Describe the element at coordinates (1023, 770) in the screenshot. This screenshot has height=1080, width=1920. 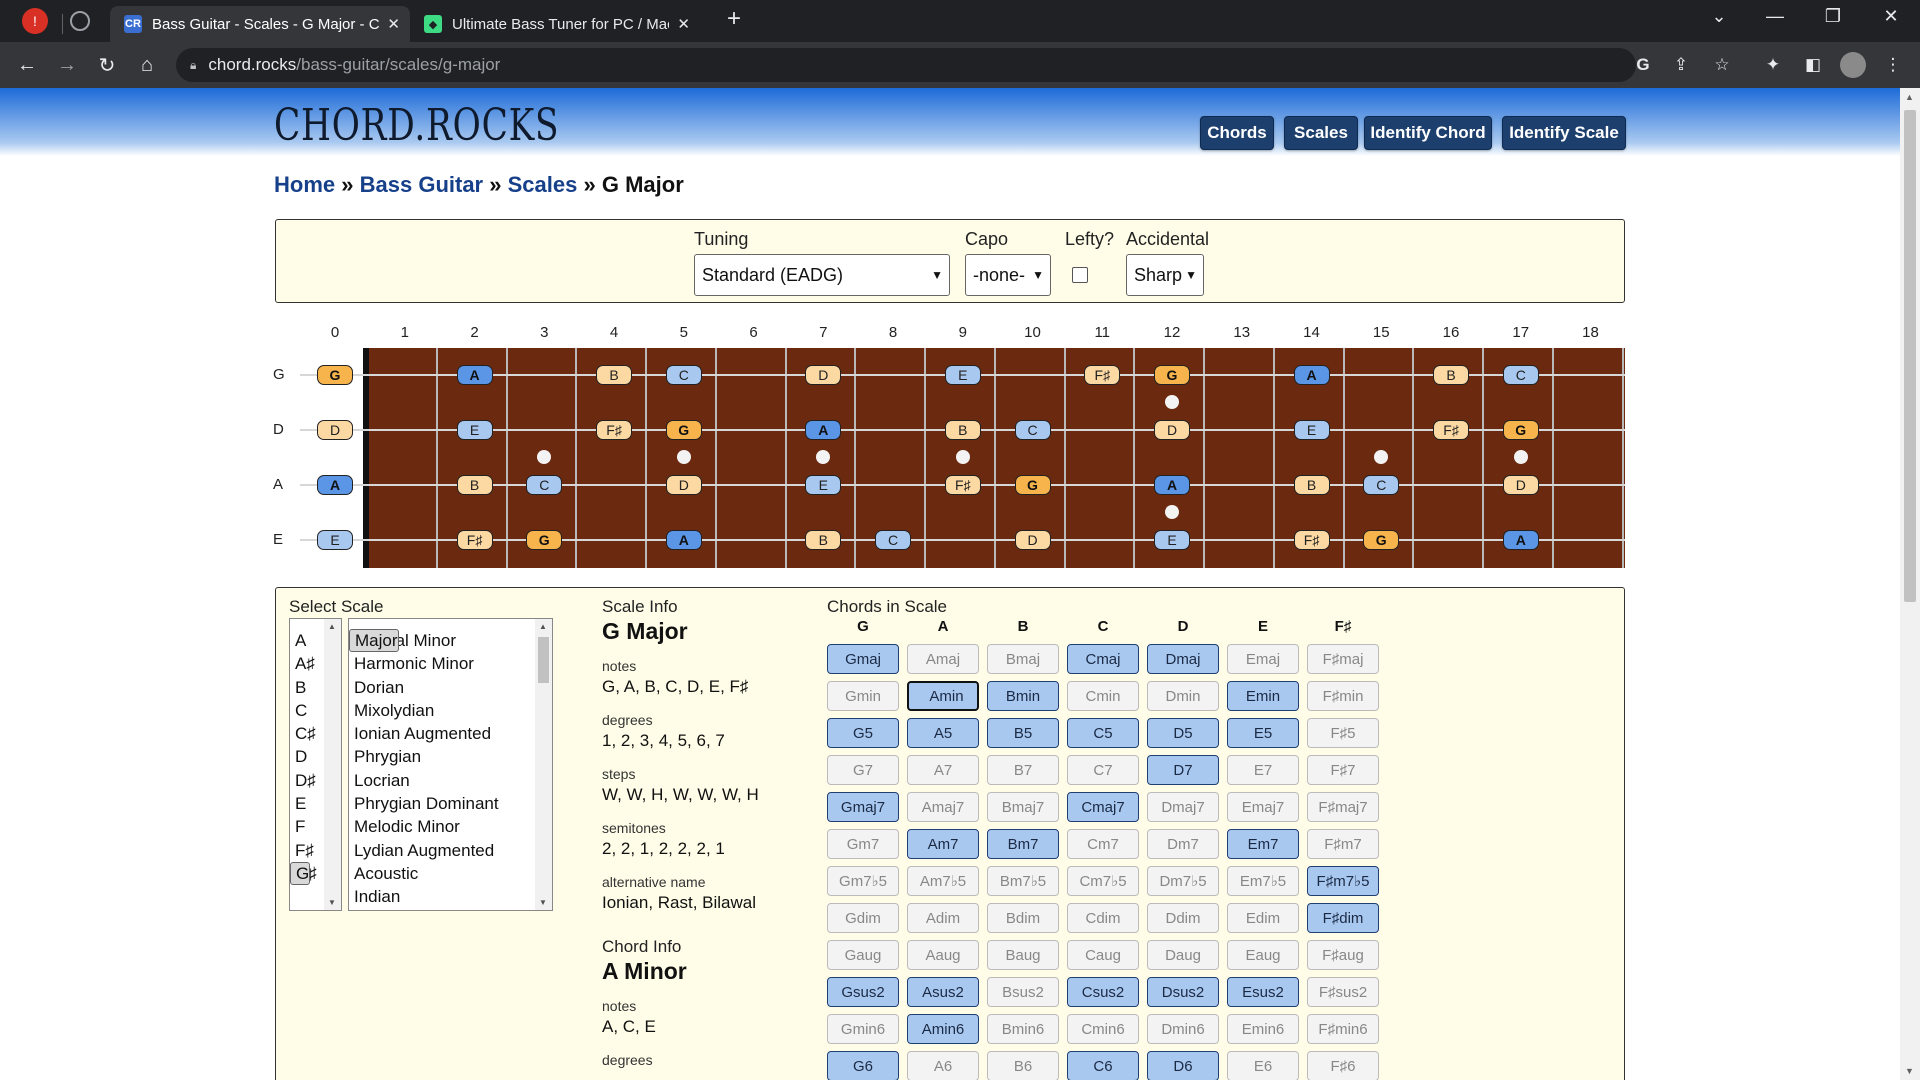
I see `chord-chip: B7` at that location.